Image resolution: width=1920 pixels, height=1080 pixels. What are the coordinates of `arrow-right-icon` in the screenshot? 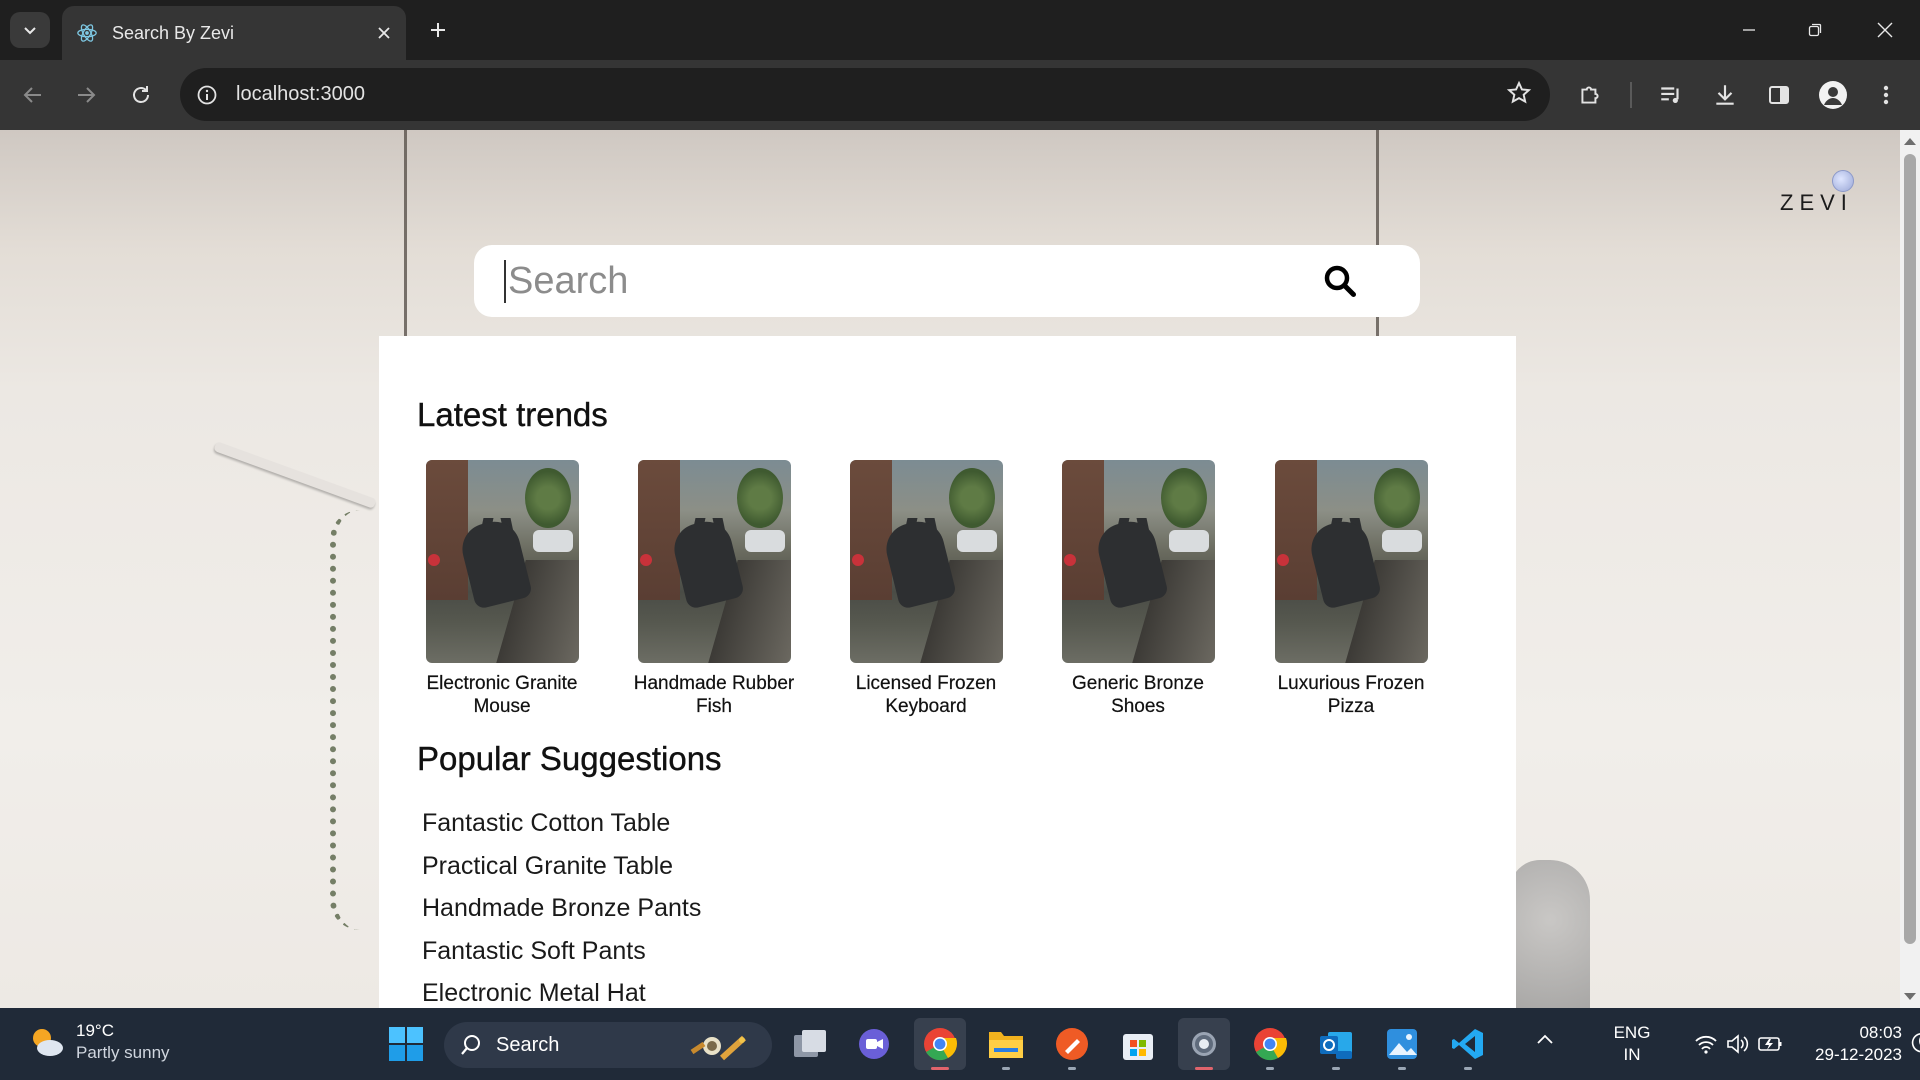 It's located at (87, 95).